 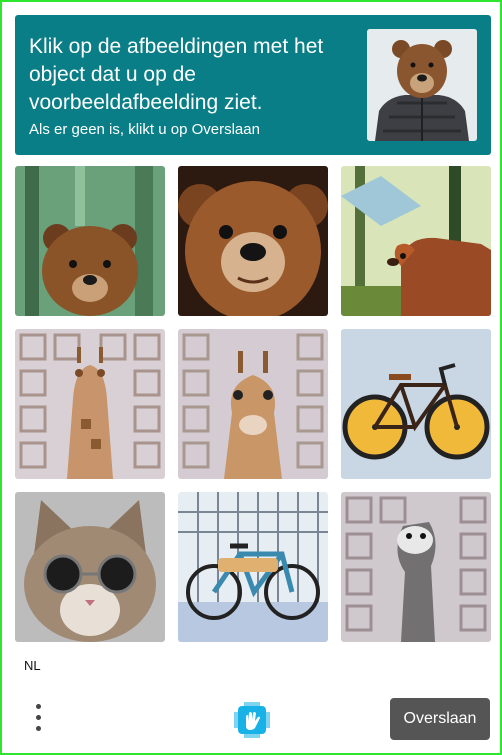 I want to click on bear-head-forest-image, so click(x=90, y=241).